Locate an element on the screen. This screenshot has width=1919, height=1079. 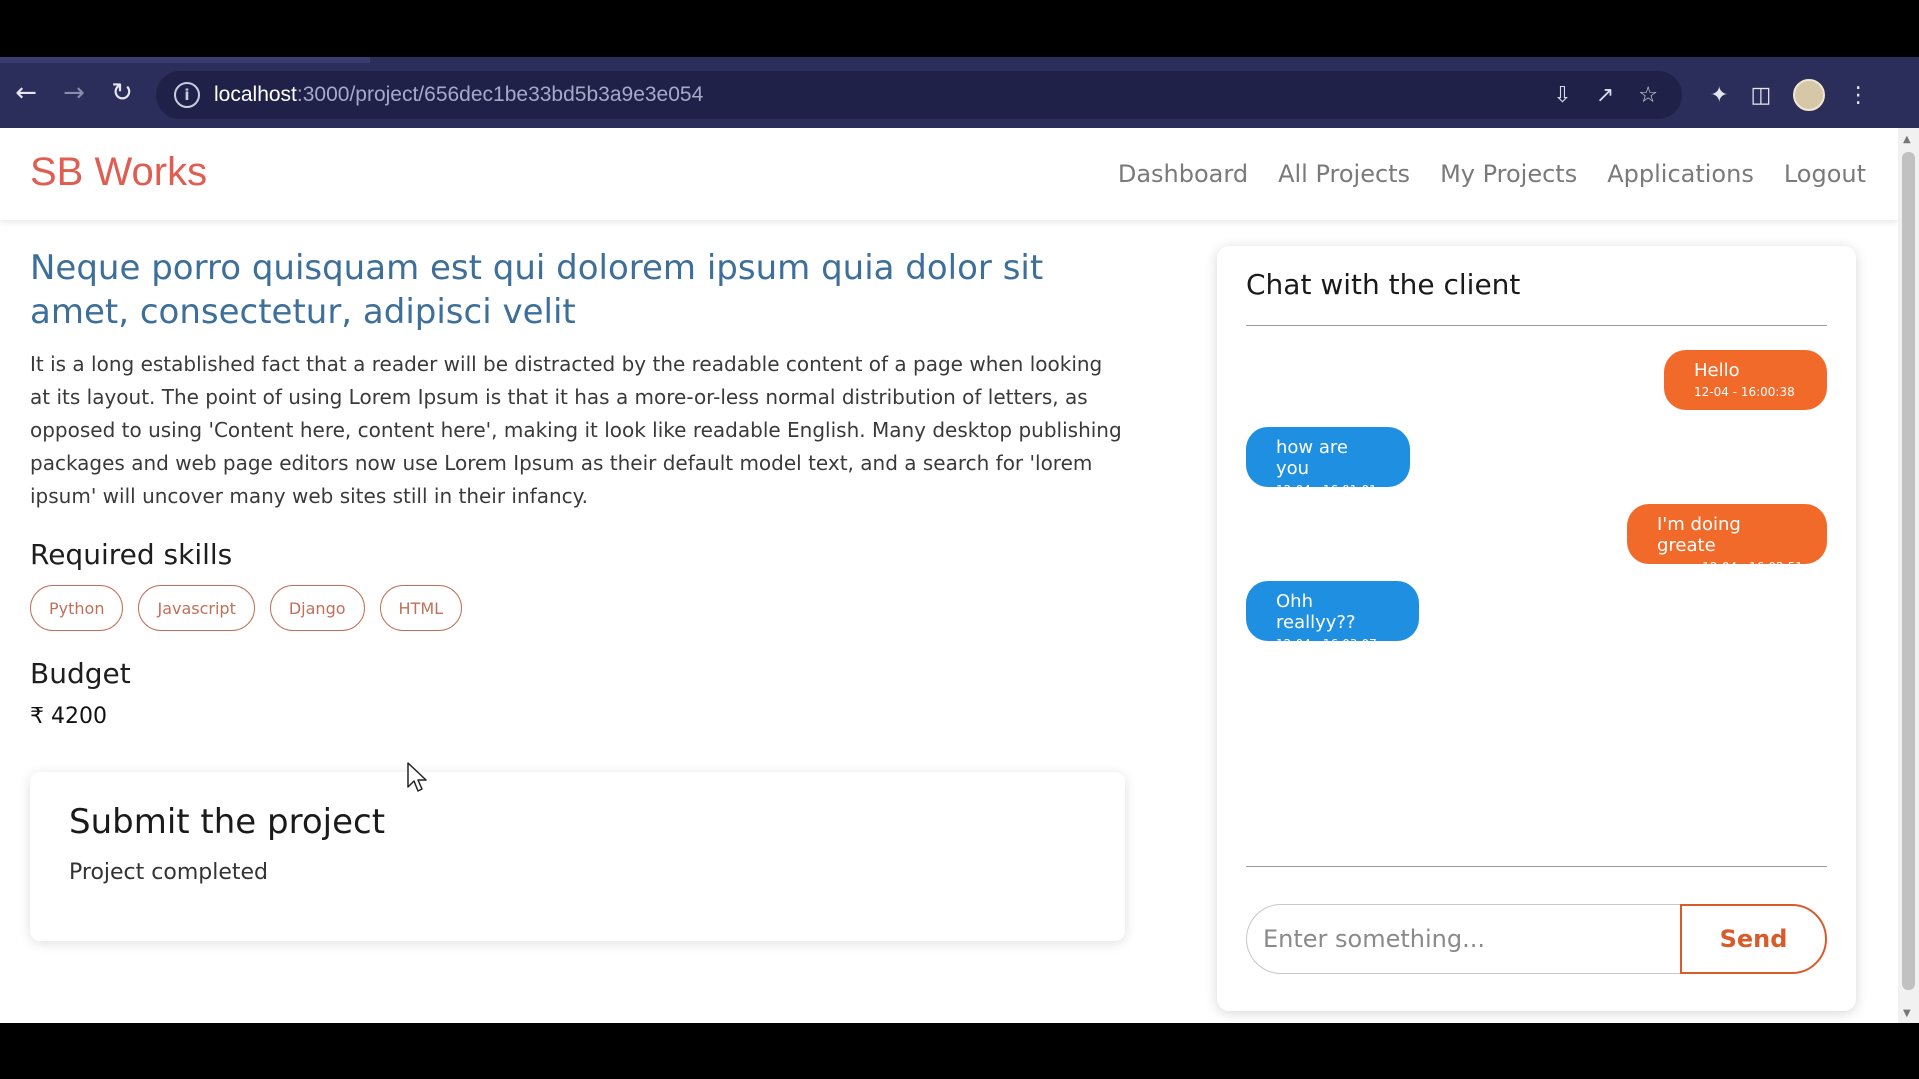
letterbox-bottom is located at coordinates (959, 1051).